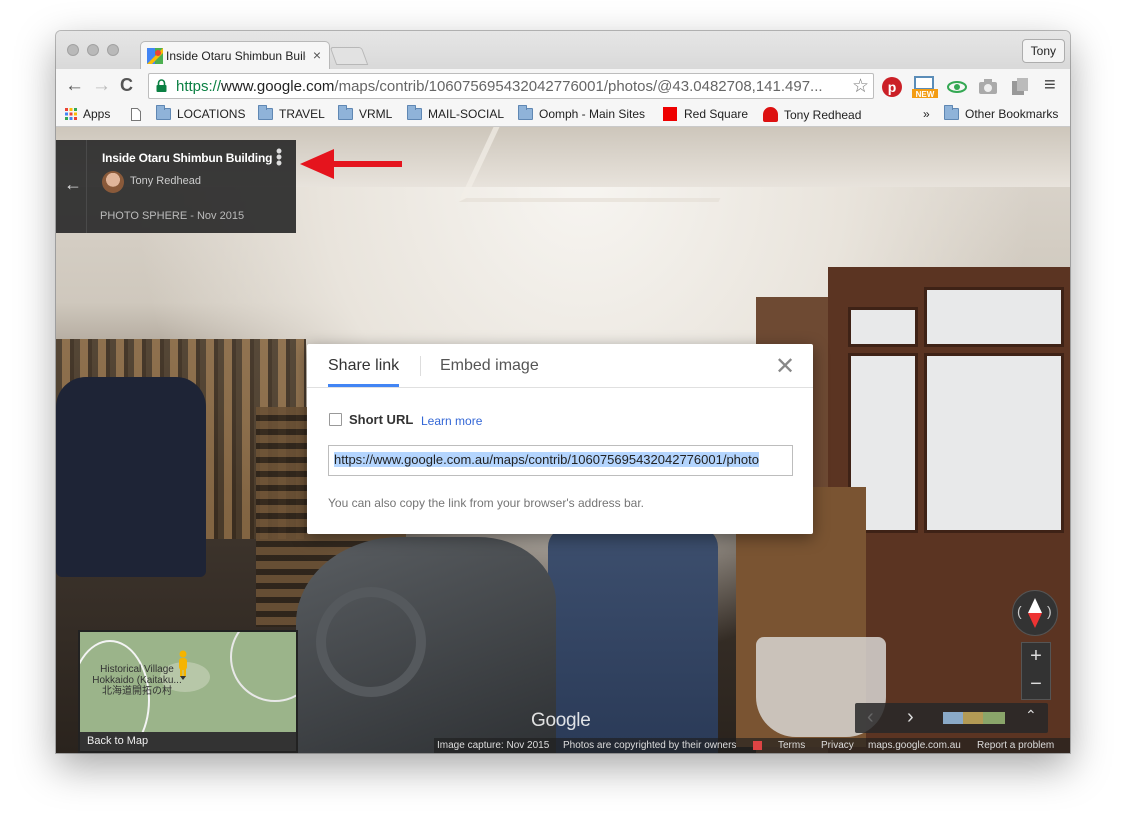 The width and height of the screenshot is (1126, 833). Describe the element at coordinates (1020, 87) in the screenshot. I see `puzzle-extension-icon` at that location.